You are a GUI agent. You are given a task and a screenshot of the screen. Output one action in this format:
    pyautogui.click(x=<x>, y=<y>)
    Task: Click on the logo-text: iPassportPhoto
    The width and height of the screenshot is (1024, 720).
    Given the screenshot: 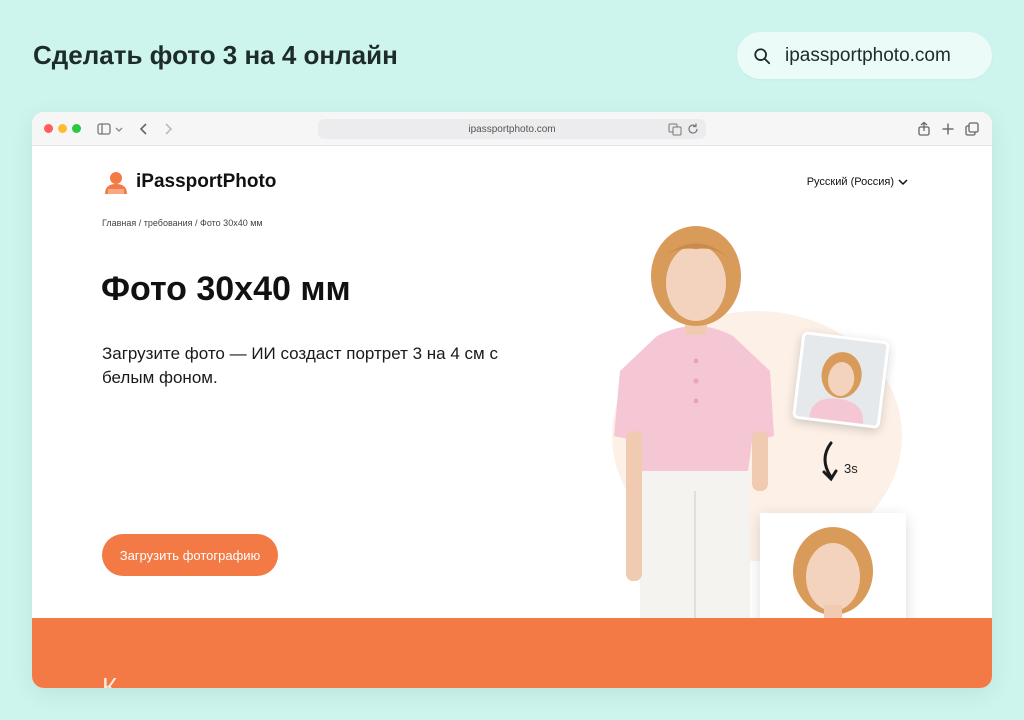 What is the action you would take?
    pyautogui.click(x=206, y=181)
    